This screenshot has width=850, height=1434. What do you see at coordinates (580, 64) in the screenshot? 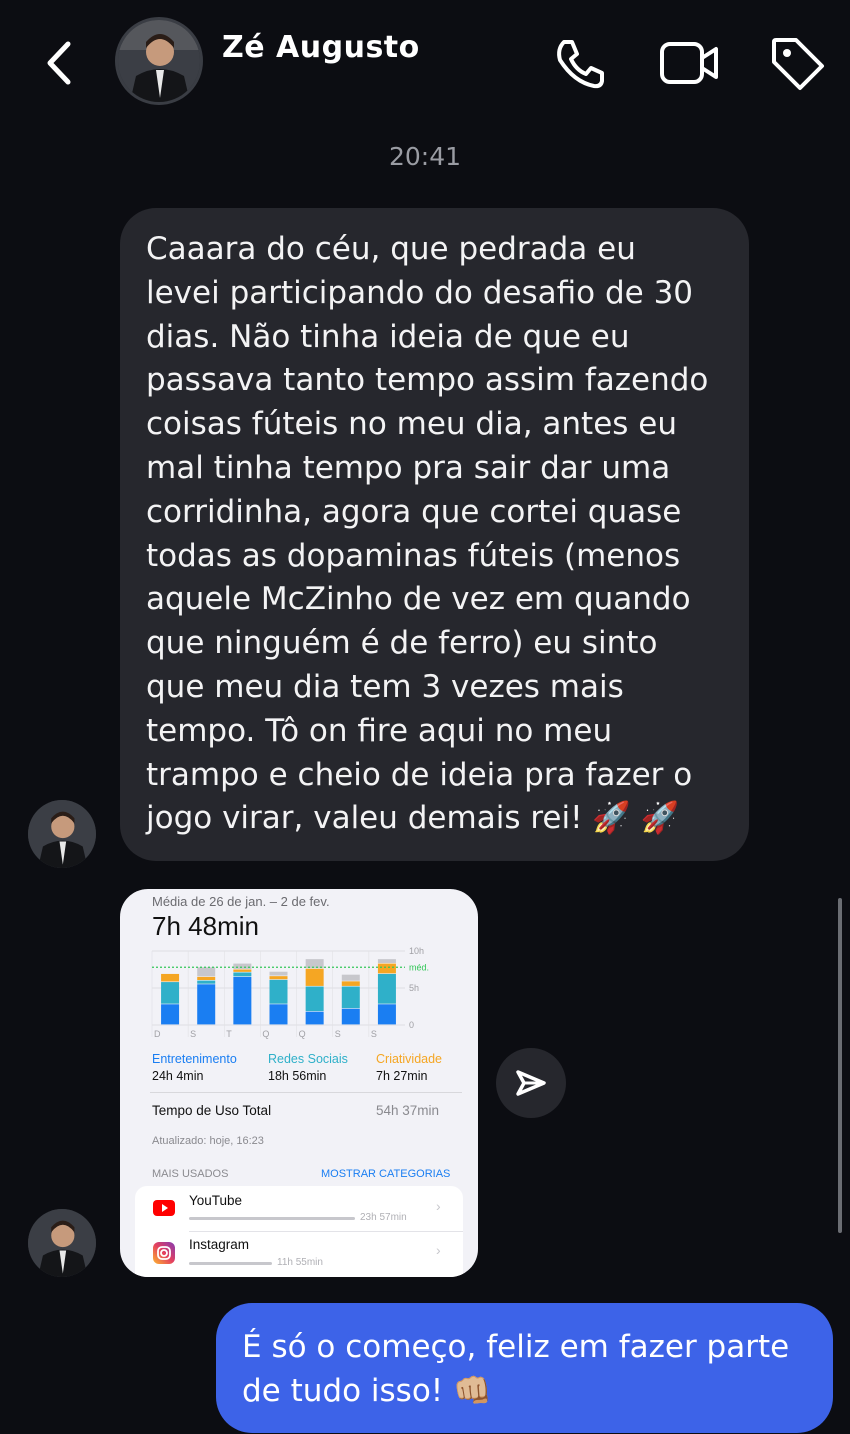
I see `phone-call-icon` at bounding box center [580, 64].